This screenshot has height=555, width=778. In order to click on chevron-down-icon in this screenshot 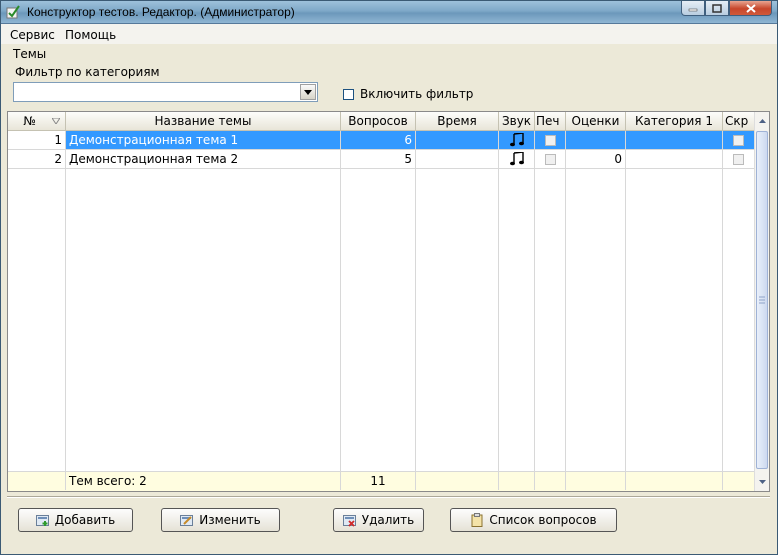, I will do `click(308, 92)`.